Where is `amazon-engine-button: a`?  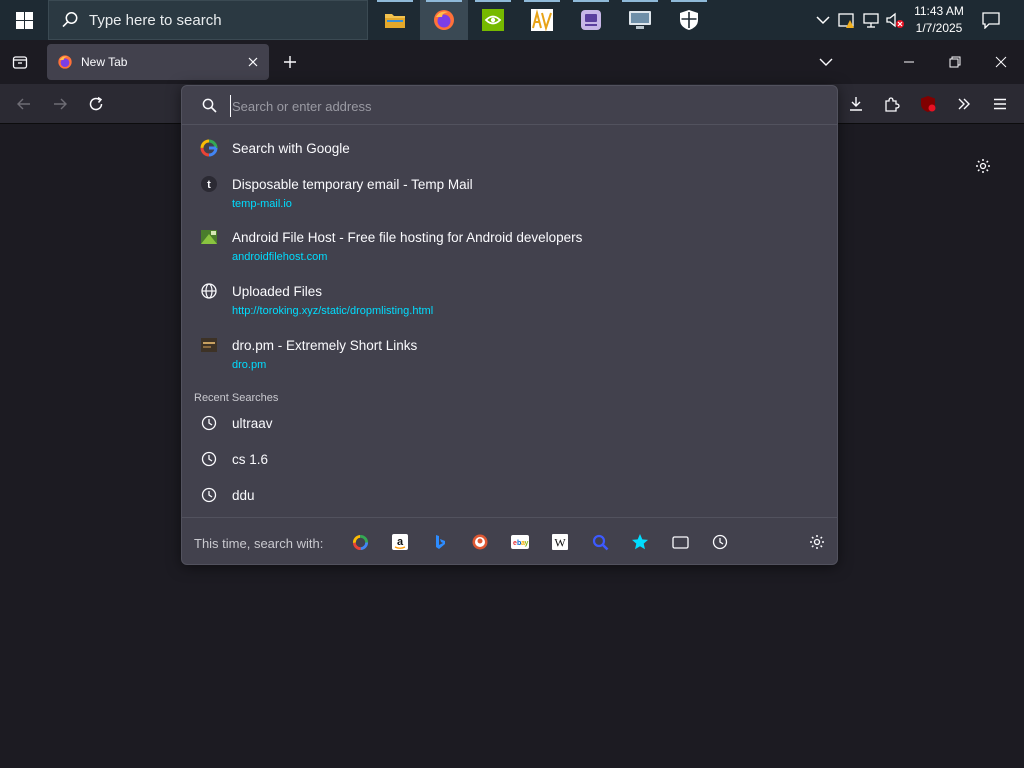 amazon-engine-button: a is located at coordinates (400, 542).